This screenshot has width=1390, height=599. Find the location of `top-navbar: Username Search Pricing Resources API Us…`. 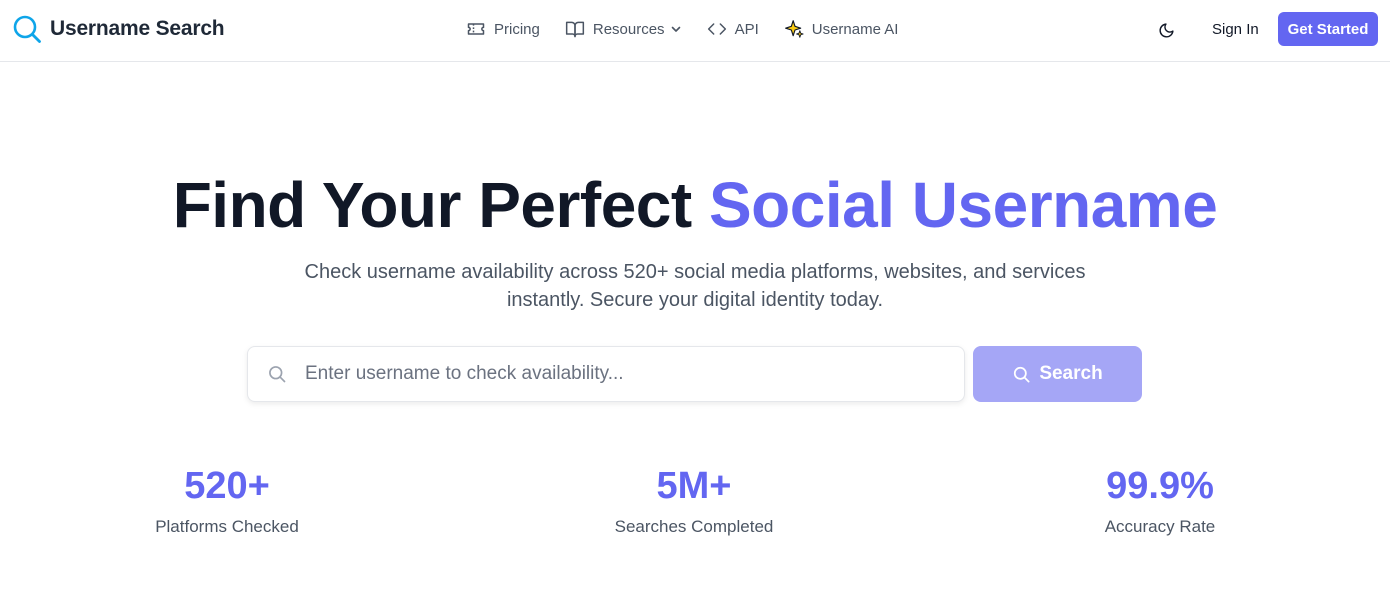

top-navbar: Username Search Pricing Resources API Us… is located at coordinates (695, 31).